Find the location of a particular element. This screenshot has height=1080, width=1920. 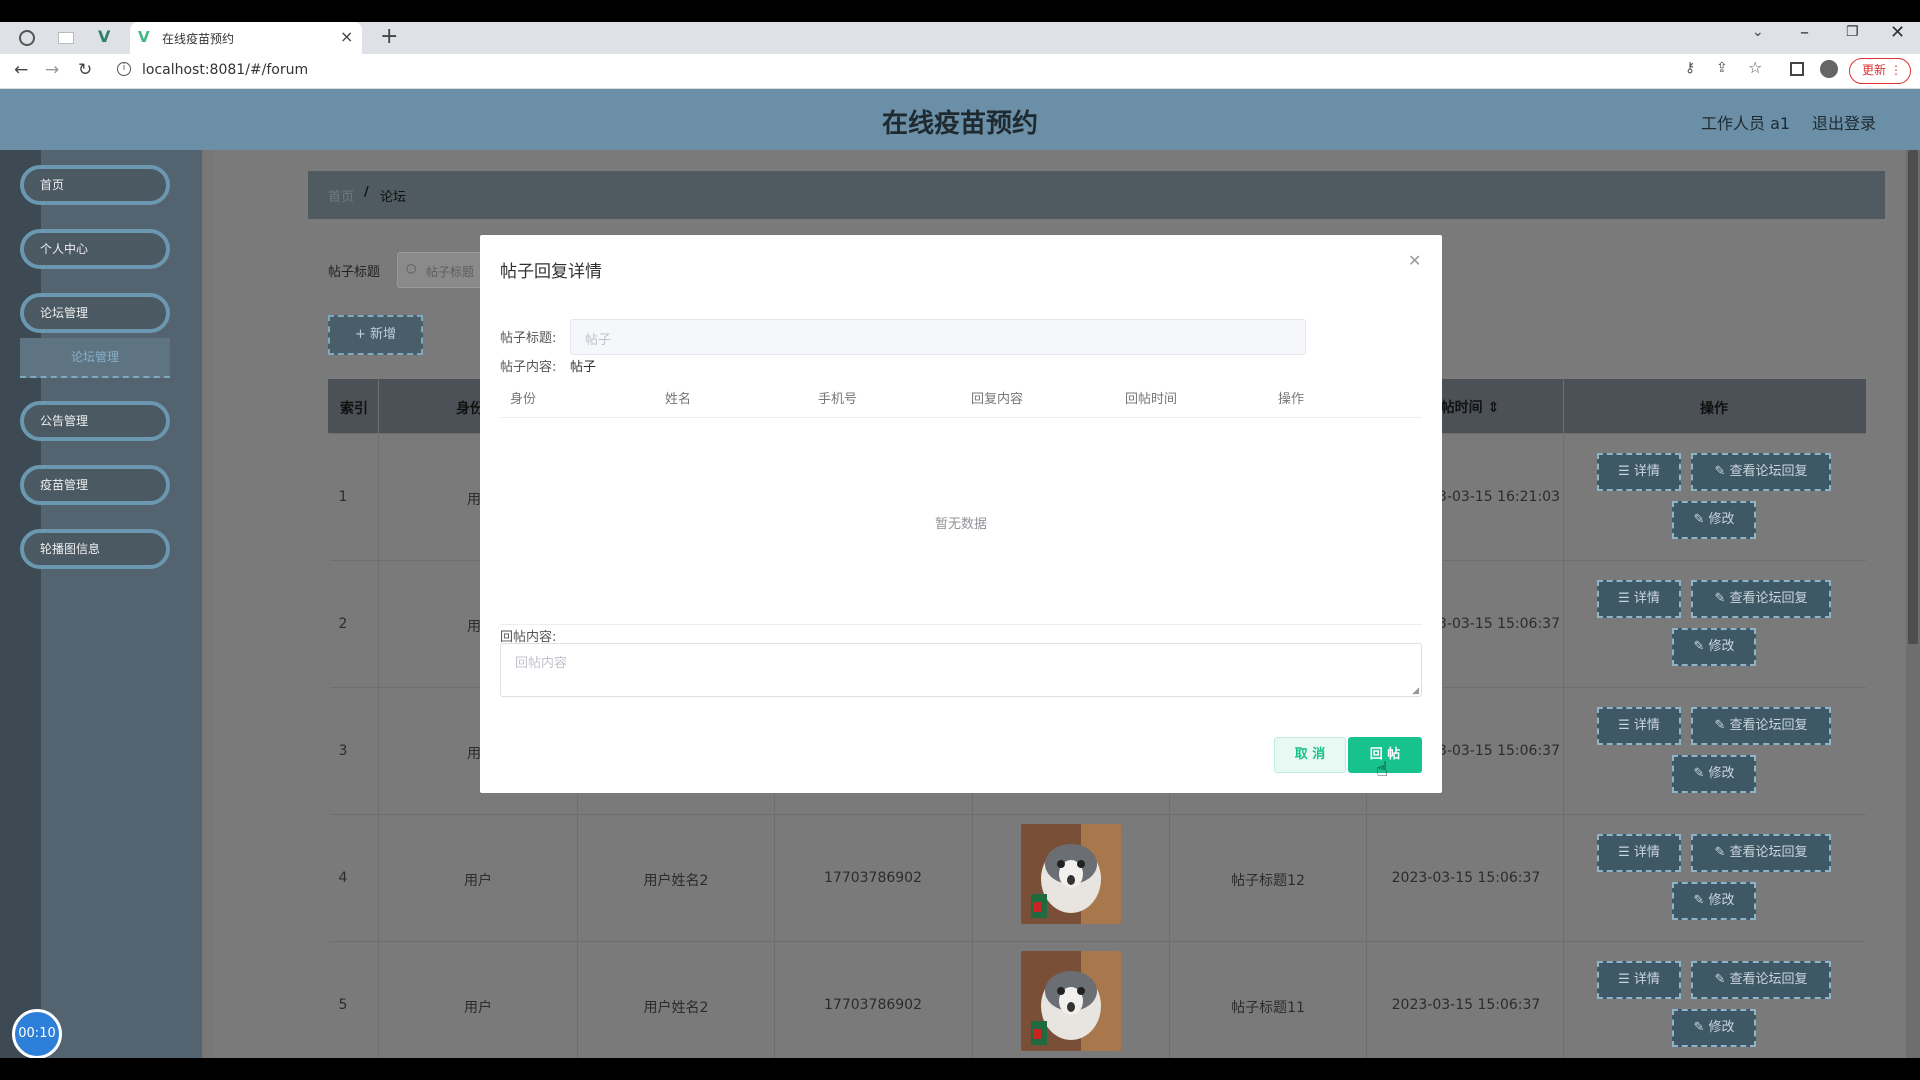

reload-icon: ↻ is located at coordinates (85, 70).